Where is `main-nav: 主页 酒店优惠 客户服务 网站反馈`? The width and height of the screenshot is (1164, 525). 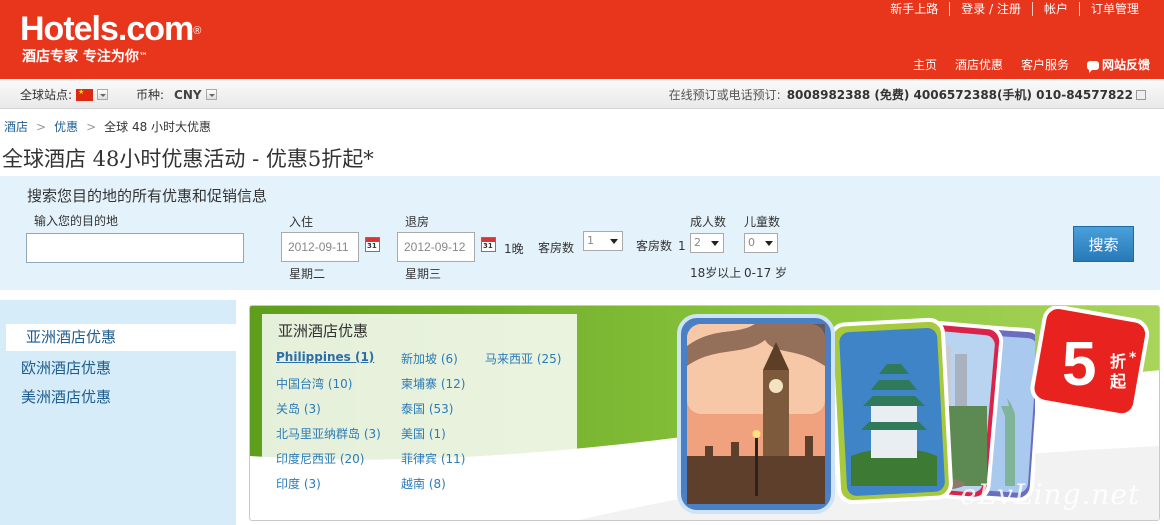
main-nav: 主页 酒店优惠 客户服务 网站反馈 is located at coordinates (1022, 65).